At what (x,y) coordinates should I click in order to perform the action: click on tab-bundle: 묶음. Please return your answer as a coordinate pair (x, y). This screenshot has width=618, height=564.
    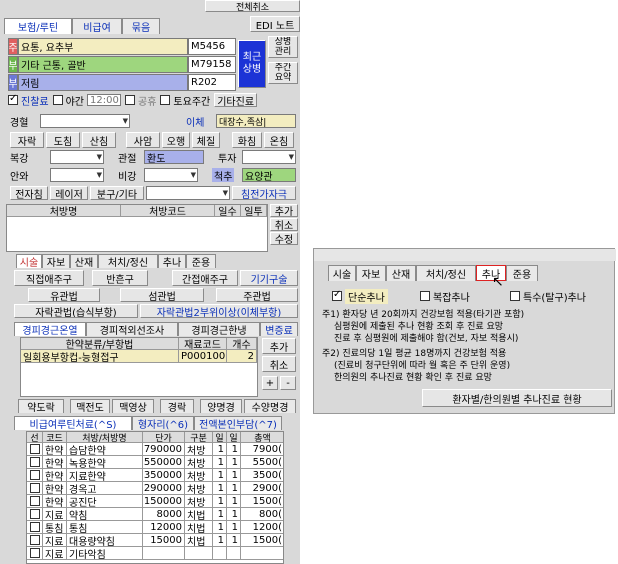
    Looking at the image, I should click on (141, 26).